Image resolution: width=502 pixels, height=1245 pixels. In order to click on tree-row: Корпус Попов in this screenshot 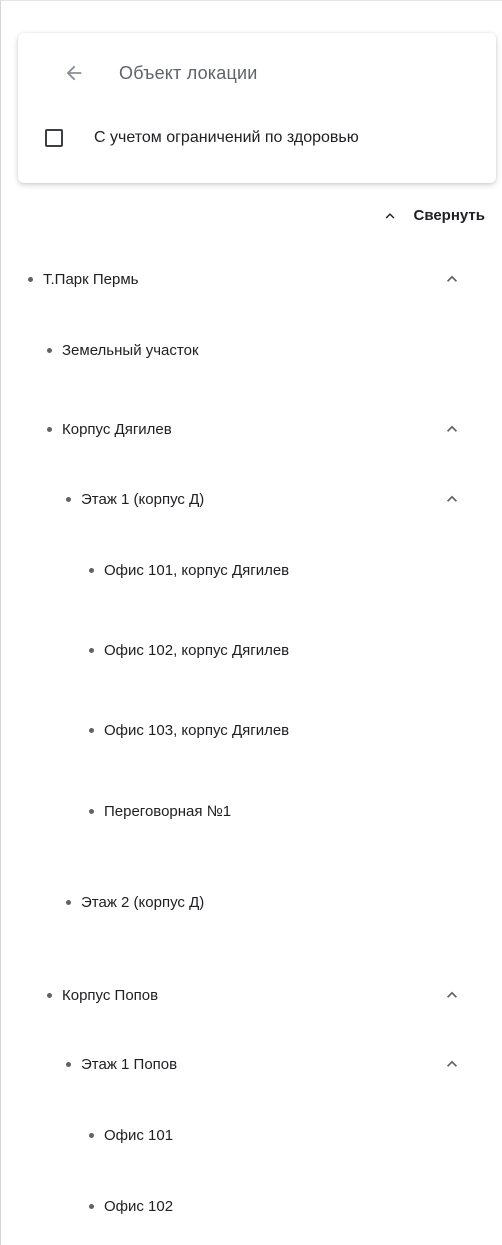, I will do `click(251, 995)`.